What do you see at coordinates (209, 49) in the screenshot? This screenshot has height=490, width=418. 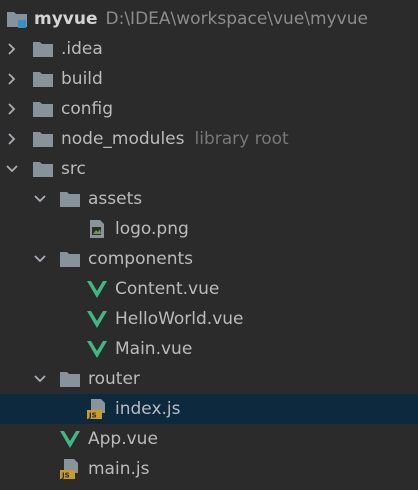 I see `tree-row-idea: .idea` at bounding box center [209, 49].